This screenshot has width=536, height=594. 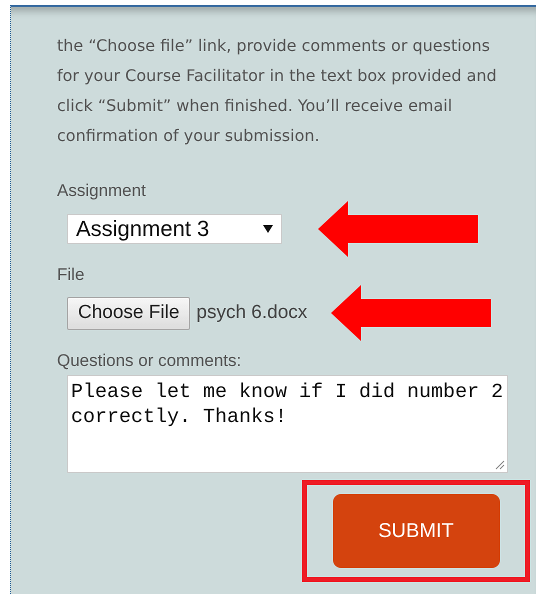 I want to click on file-label: File, so click(x=71, y=275).